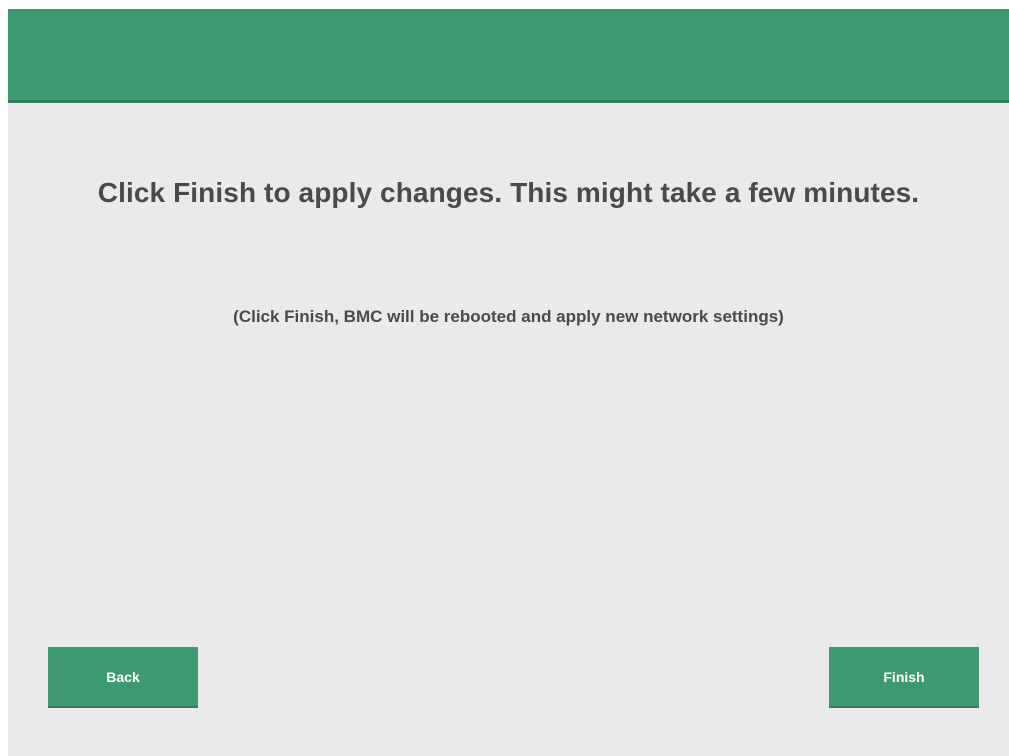  What do you see at coordinates (904, 677) in the screenshot?
I see `finish-button: Finish` at bounding box center [904, 677].